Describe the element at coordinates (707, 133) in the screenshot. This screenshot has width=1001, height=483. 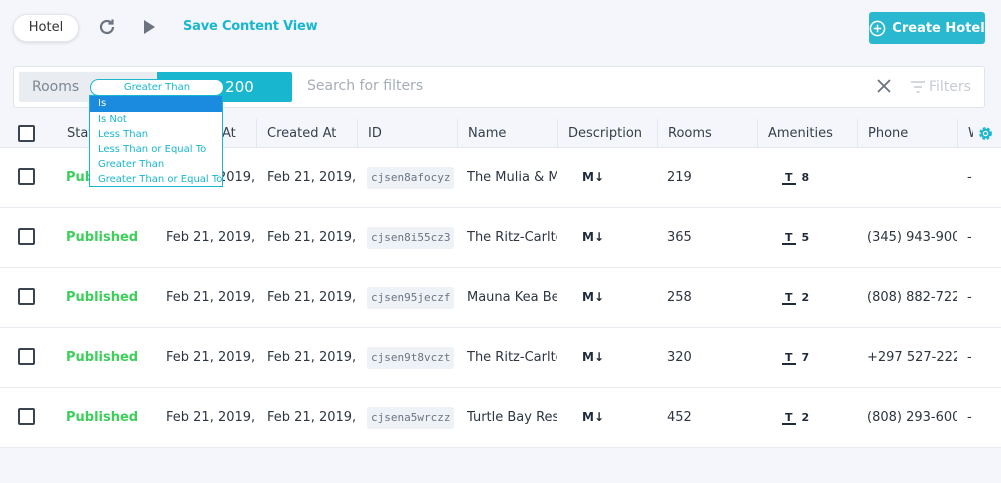
I see `column-rooms: Rooms` at that location.